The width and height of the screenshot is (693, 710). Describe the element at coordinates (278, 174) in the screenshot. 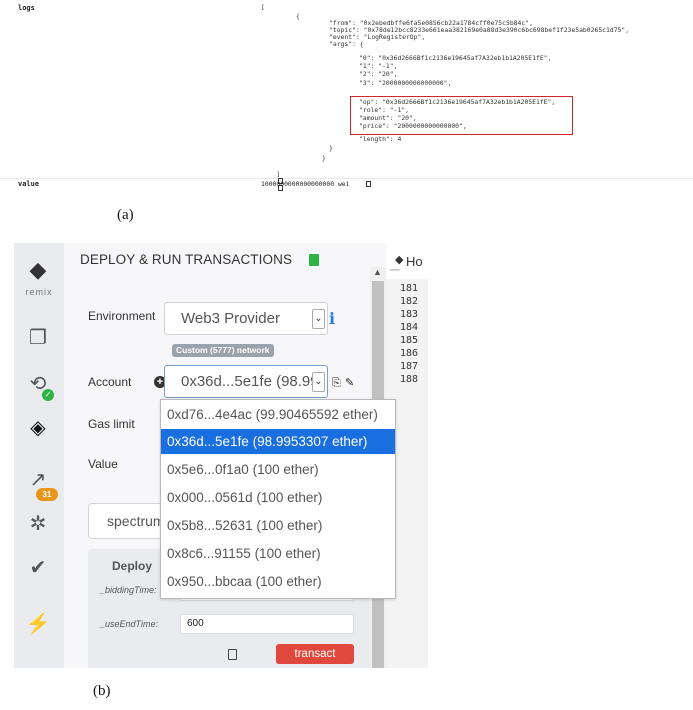

I see `json-close-bracket: ]` at that location.